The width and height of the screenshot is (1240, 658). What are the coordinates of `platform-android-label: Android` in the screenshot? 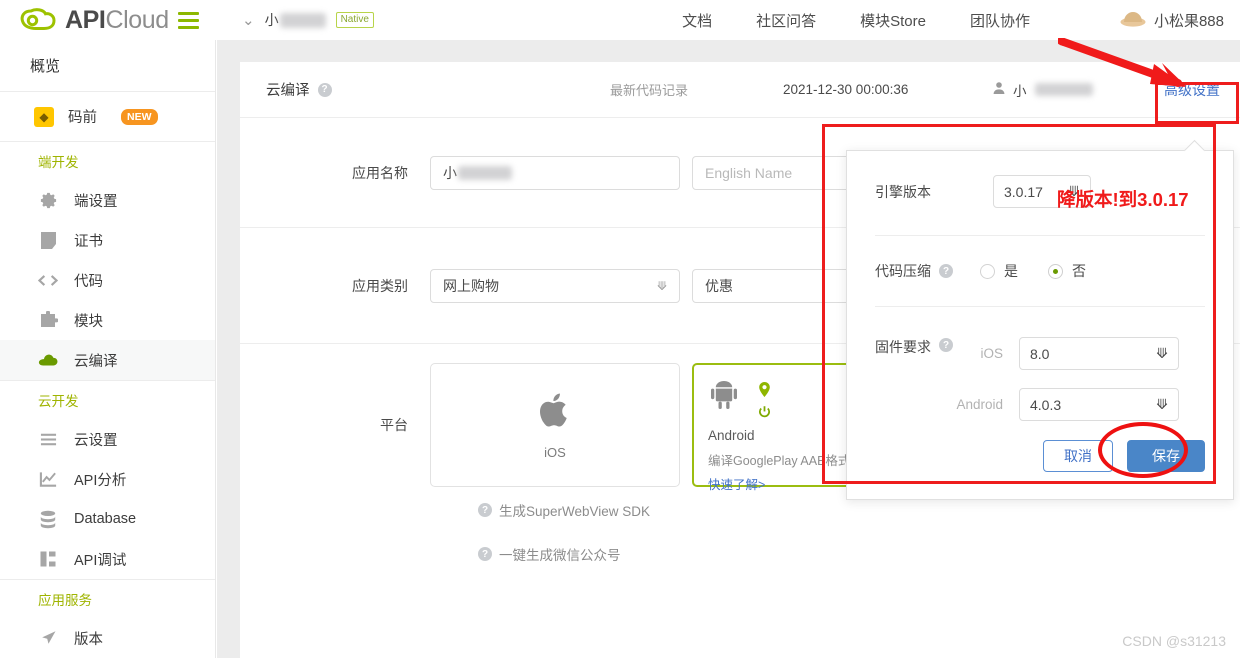 It's located at (731, 435).